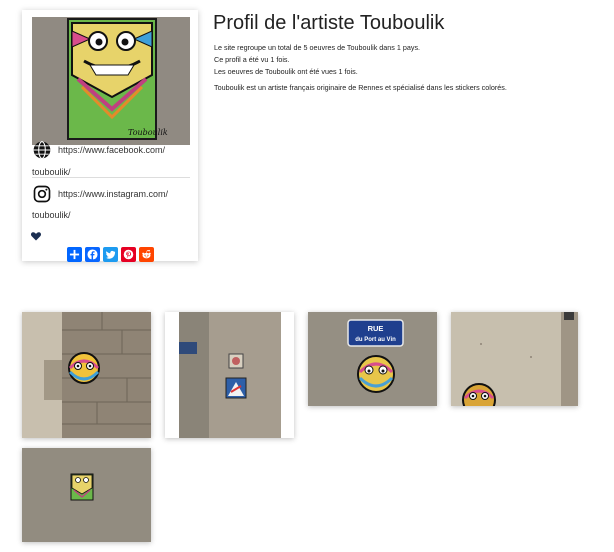 The width and height of the screenshot is (614, 552). Describe the element at coordinates (36, 236) in the screenshot. I see `heart-icon` at that location.